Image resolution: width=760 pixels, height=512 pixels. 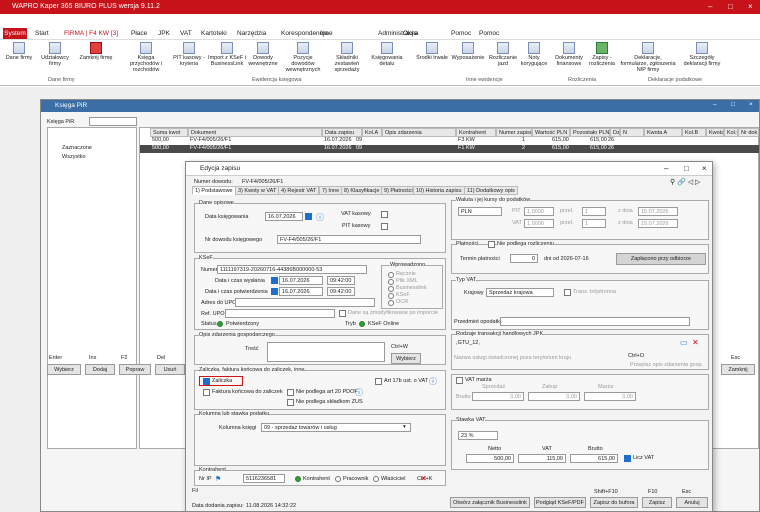 I want to click on tab-klasyfikacje: 8) Klasyfikacje, so click(x=362, y=190).